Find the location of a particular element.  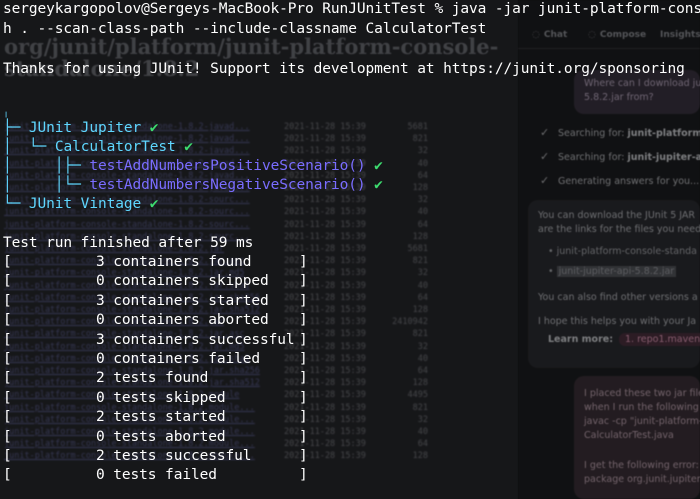

summary-row: [2 tests started] is located at coordinates (163, 417).